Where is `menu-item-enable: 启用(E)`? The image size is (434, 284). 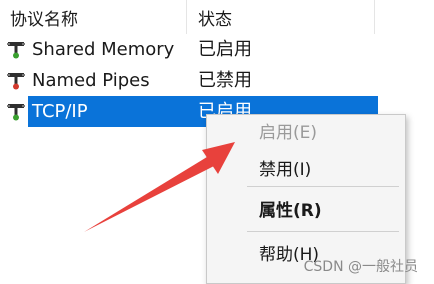
menu-item-enable: 启用(E) is located at coordinates (306, 133).